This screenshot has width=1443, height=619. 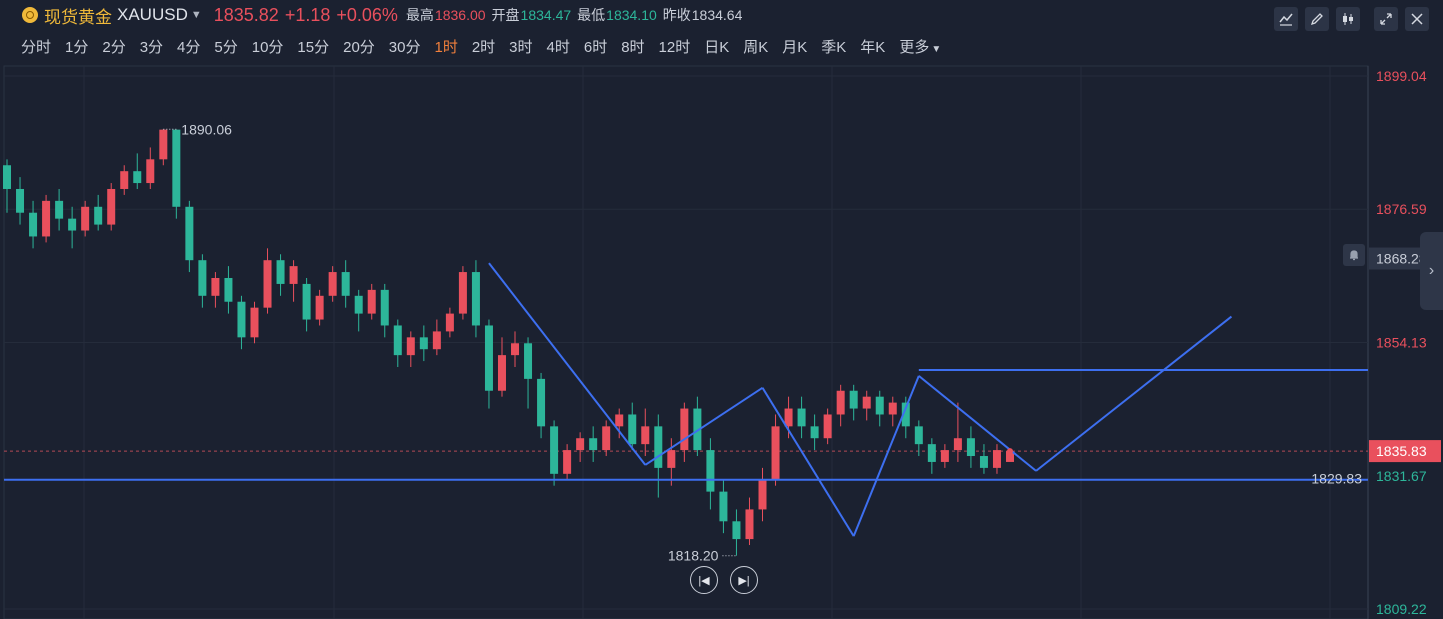 What do you see at coordinates (1401, 609) in the screenshot?
I see `y-tick-label-6: 1809.22` at bounding box center [1401, 609].